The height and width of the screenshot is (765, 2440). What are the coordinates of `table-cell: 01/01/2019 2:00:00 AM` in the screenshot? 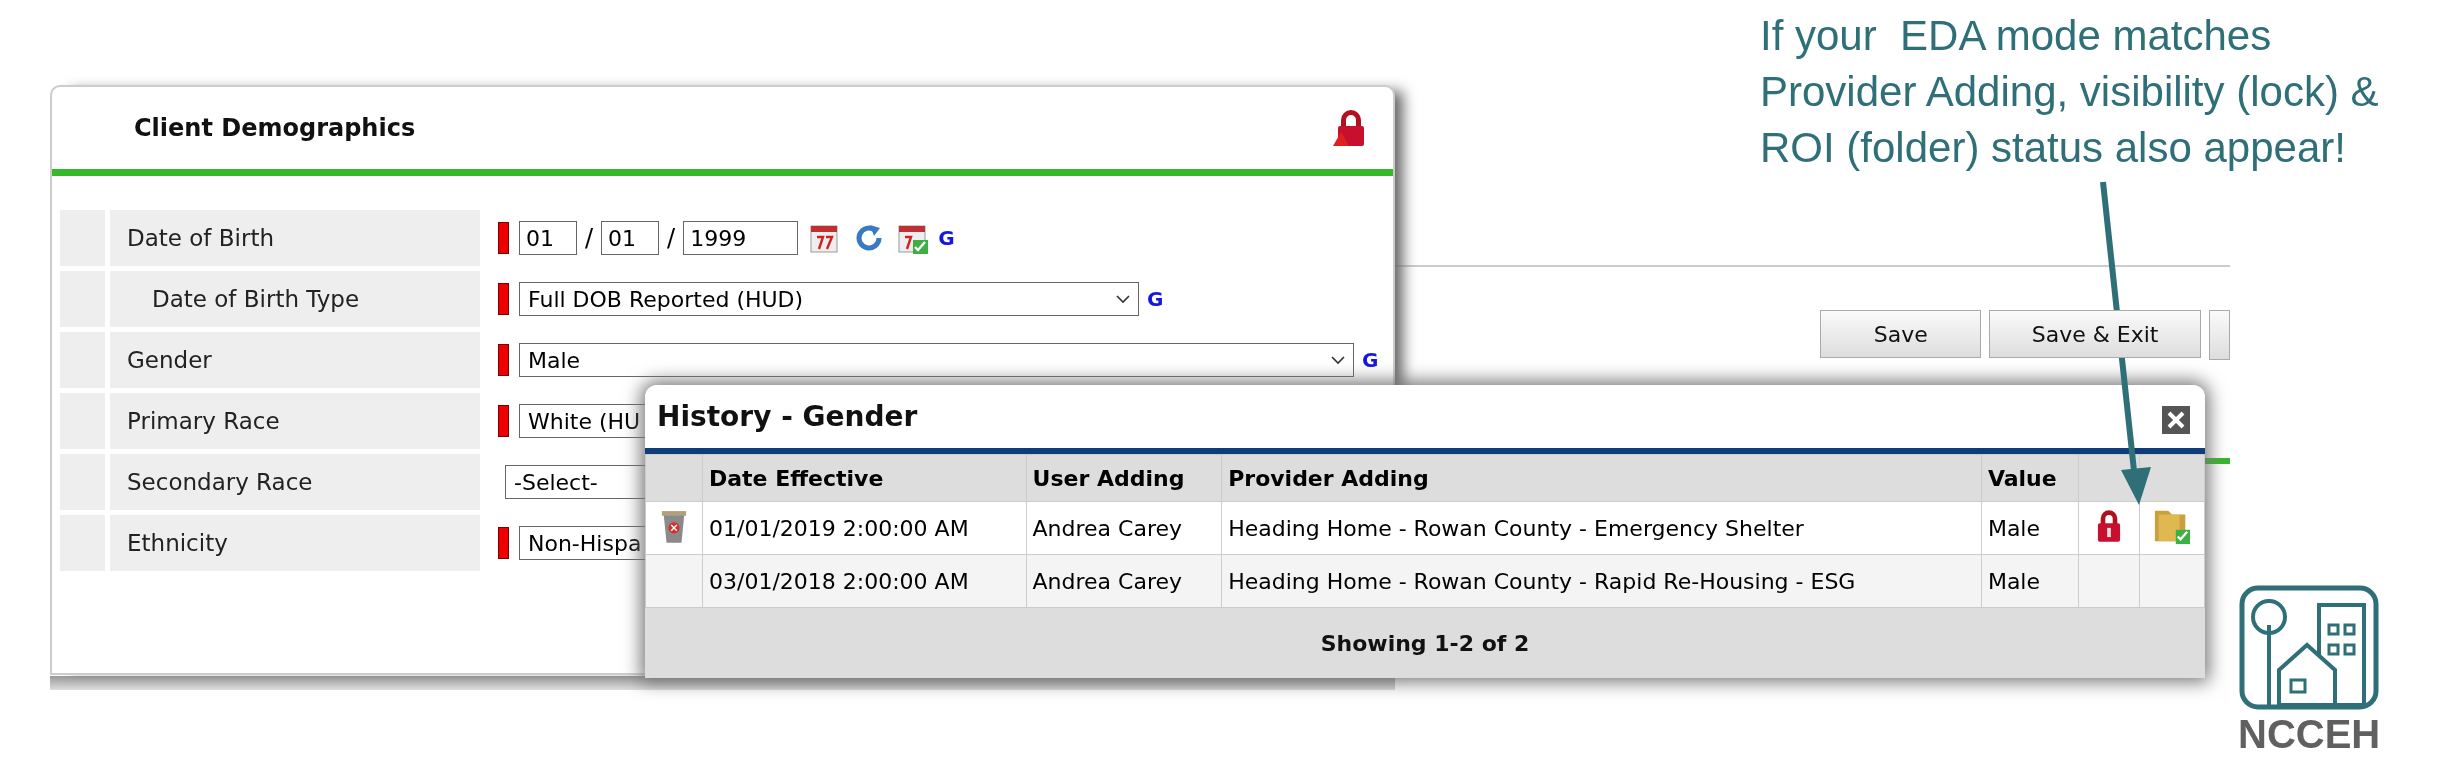 It's located at (864, 528).